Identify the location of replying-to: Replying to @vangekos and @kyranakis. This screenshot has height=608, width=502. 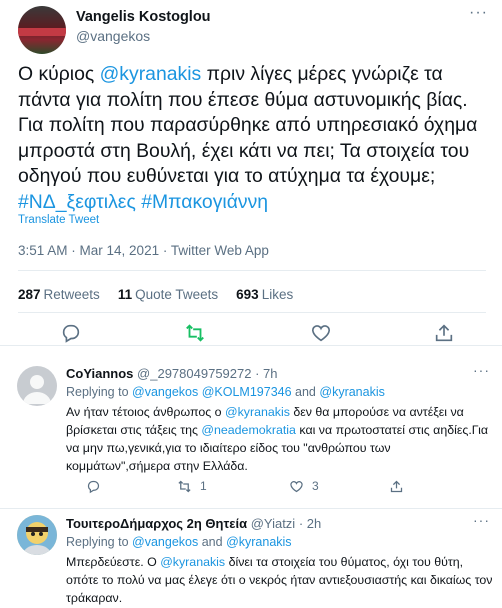
(179, 542).